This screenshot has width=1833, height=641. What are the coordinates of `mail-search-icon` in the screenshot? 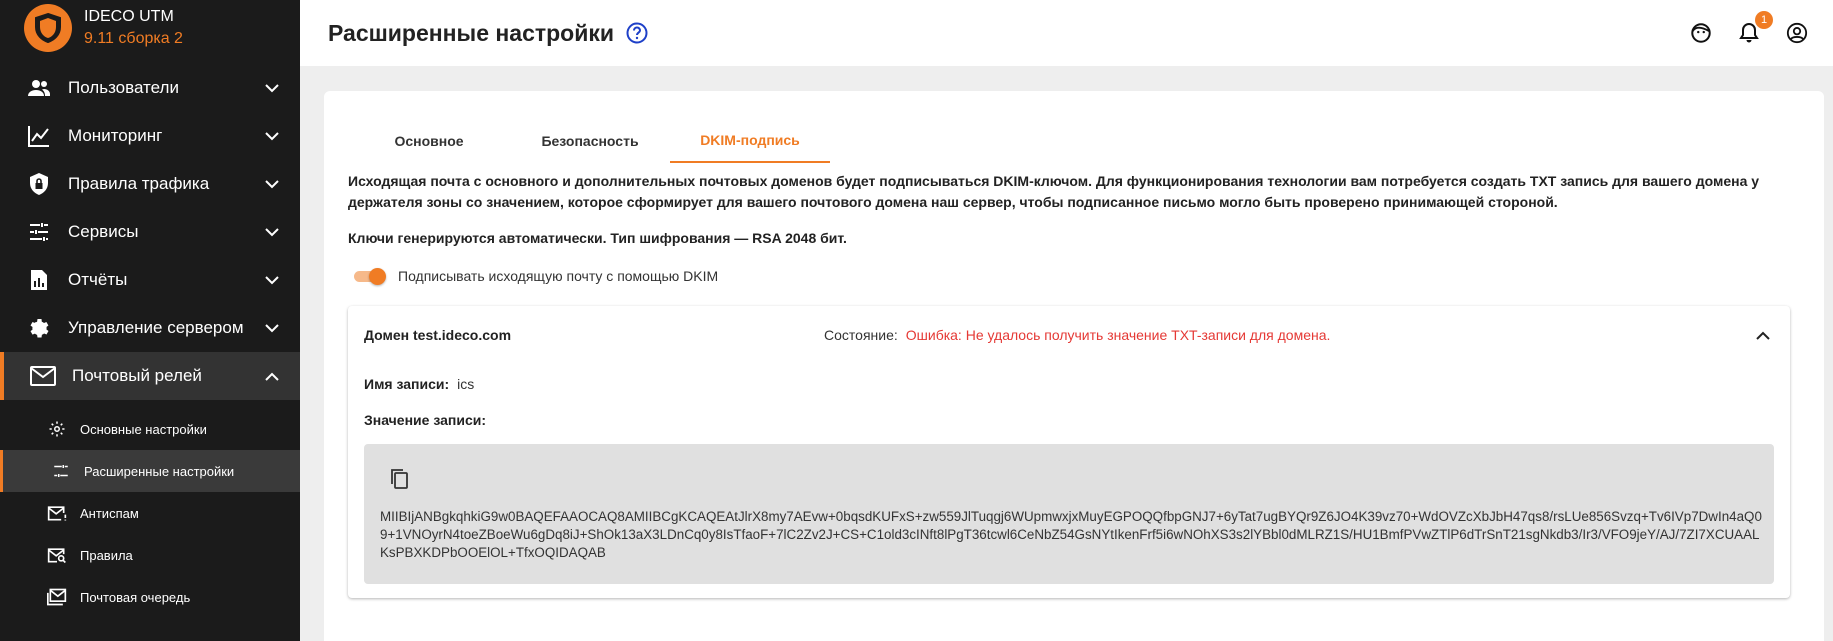 It's located at (57, 555).